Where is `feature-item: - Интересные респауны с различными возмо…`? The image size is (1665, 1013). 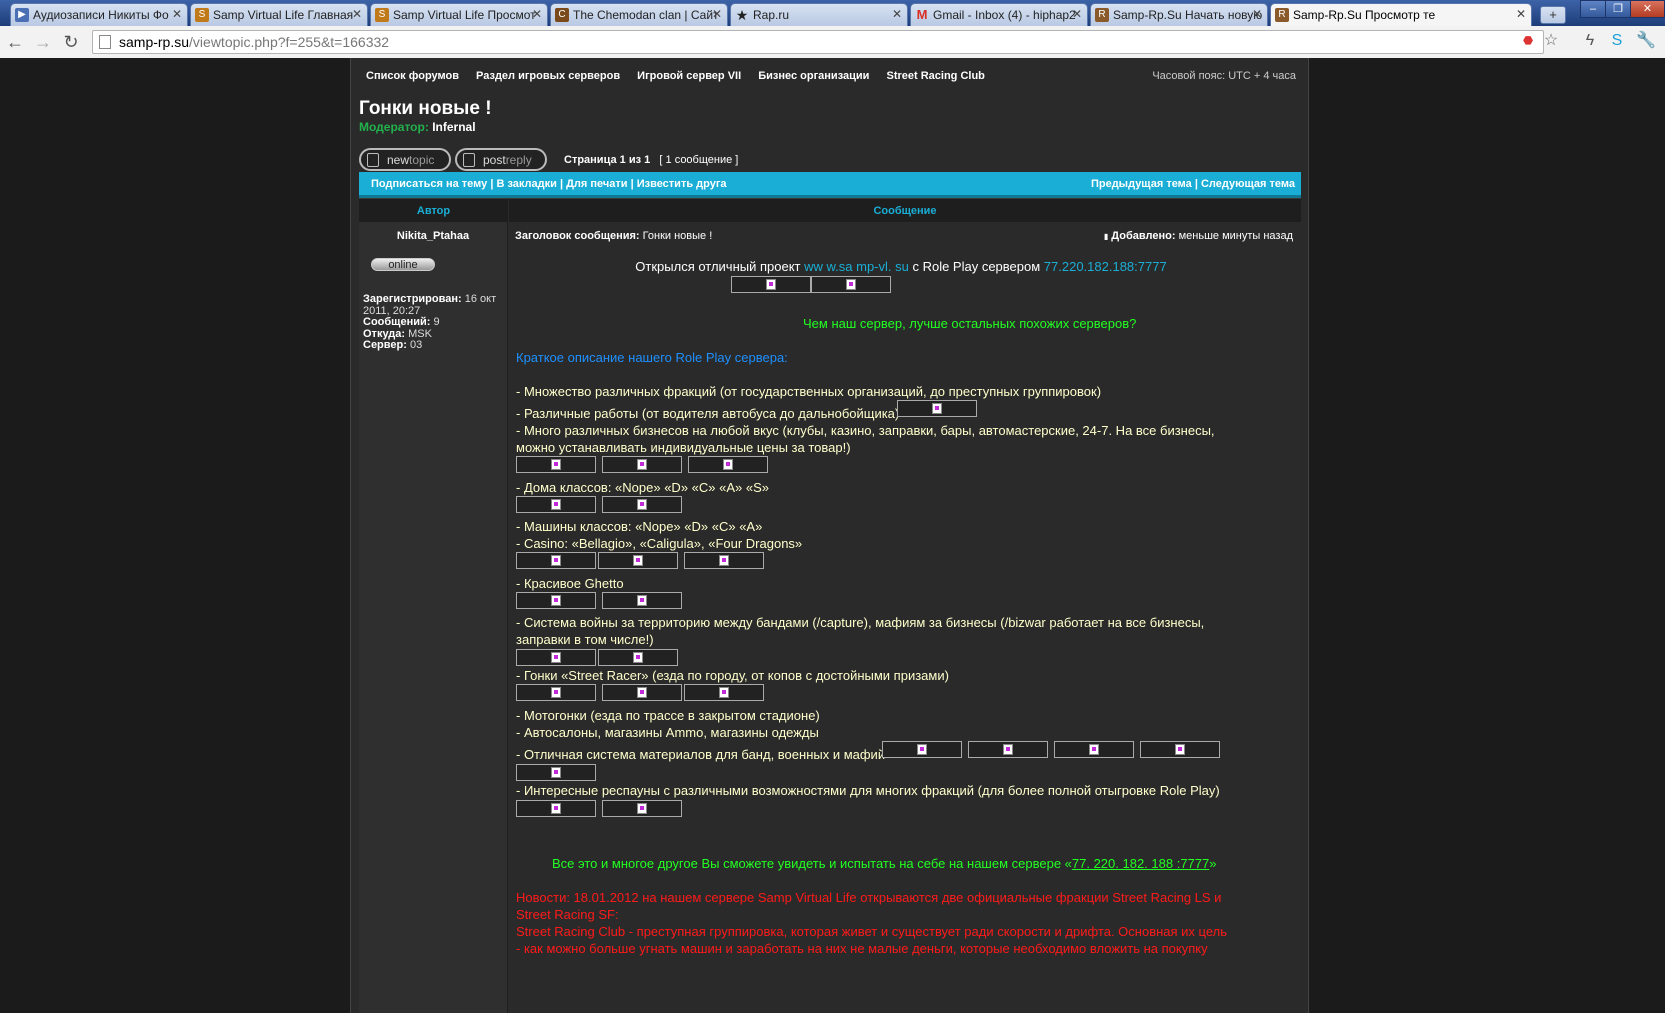 feature-item: - Интересные респауны с различными возмо… is located at coordinates (868, 790).